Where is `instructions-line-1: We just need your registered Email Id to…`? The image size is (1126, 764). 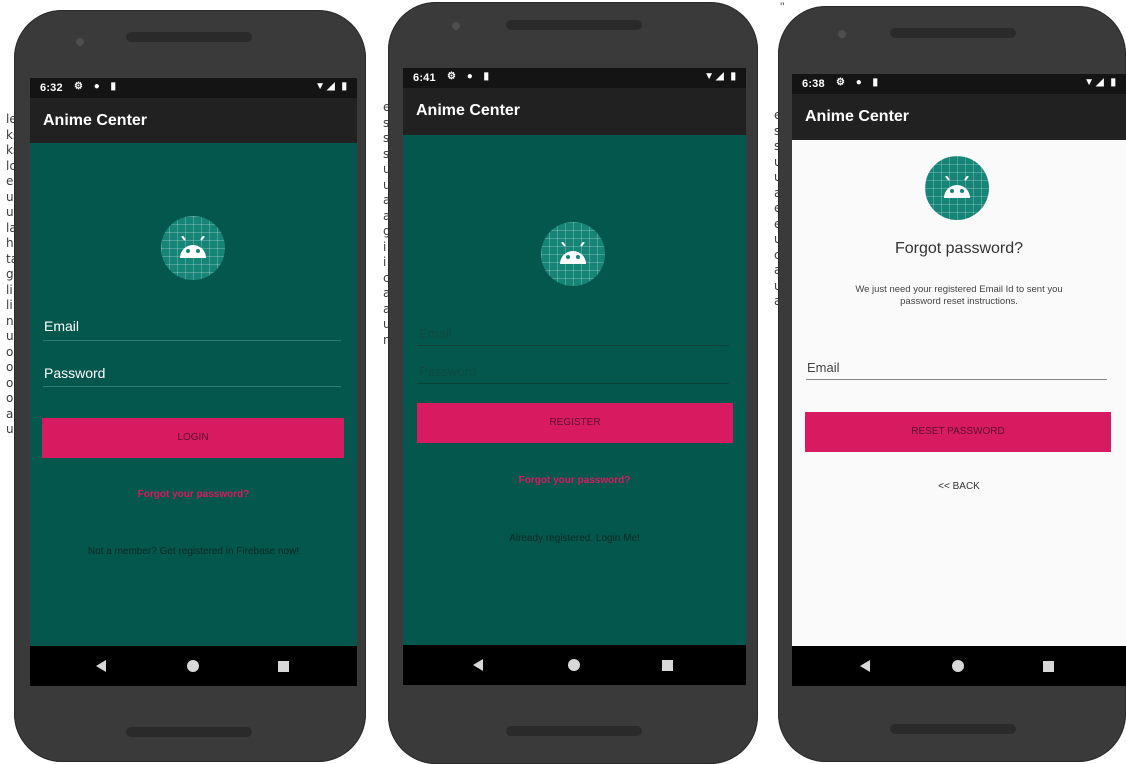
instructions-line-1: We just need your registered Email Id to… is located at coordinates (959, 289).